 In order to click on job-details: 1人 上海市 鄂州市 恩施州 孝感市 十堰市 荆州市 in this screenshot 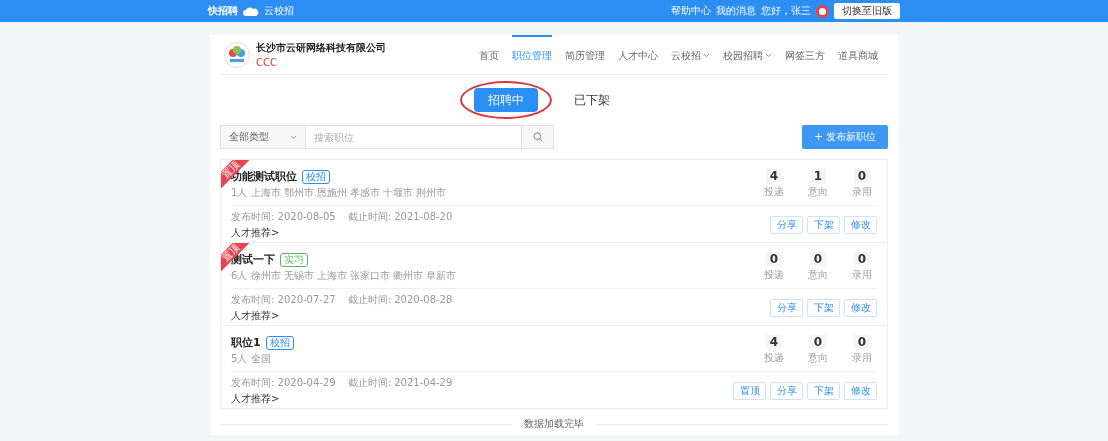, I will do `click(339, 193)`.